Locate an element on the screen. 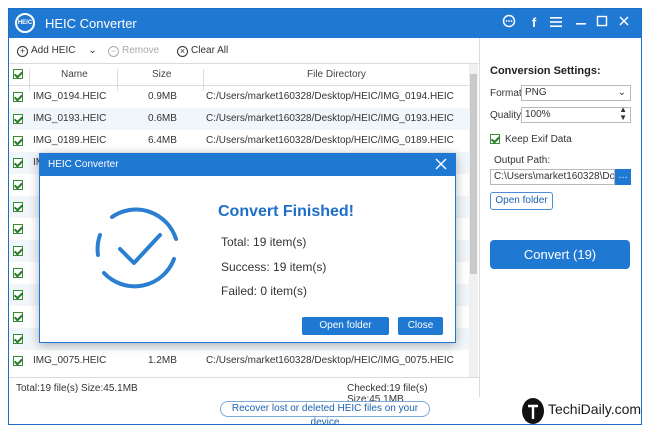 The height and width of the screenshot is (433, 650). success-check-icon is located at coordinates (138, 247).